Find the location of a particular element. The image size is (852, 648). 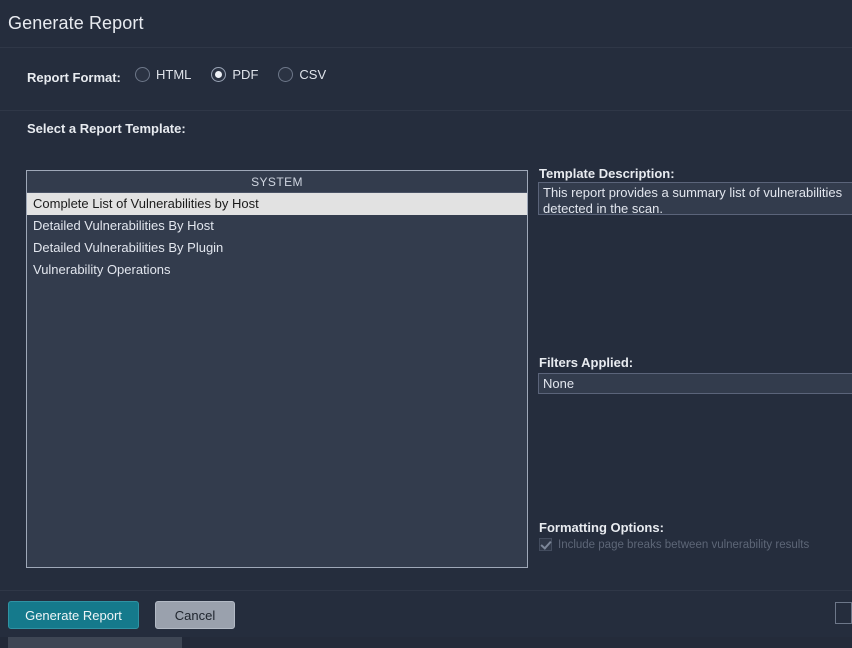

dialog-title: Generate Report is located at coordinates (76, 23).